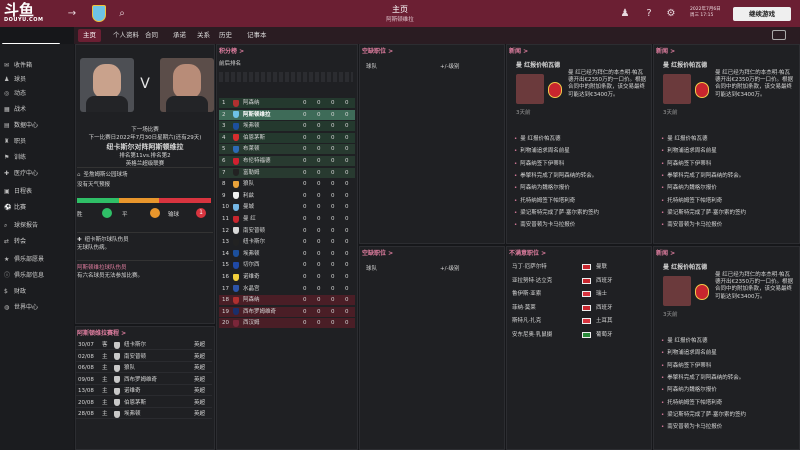 The image size is (800, 450). I want to click on fixtures-title: 阿斯顿维拉赛程 >, so click(101, 332).